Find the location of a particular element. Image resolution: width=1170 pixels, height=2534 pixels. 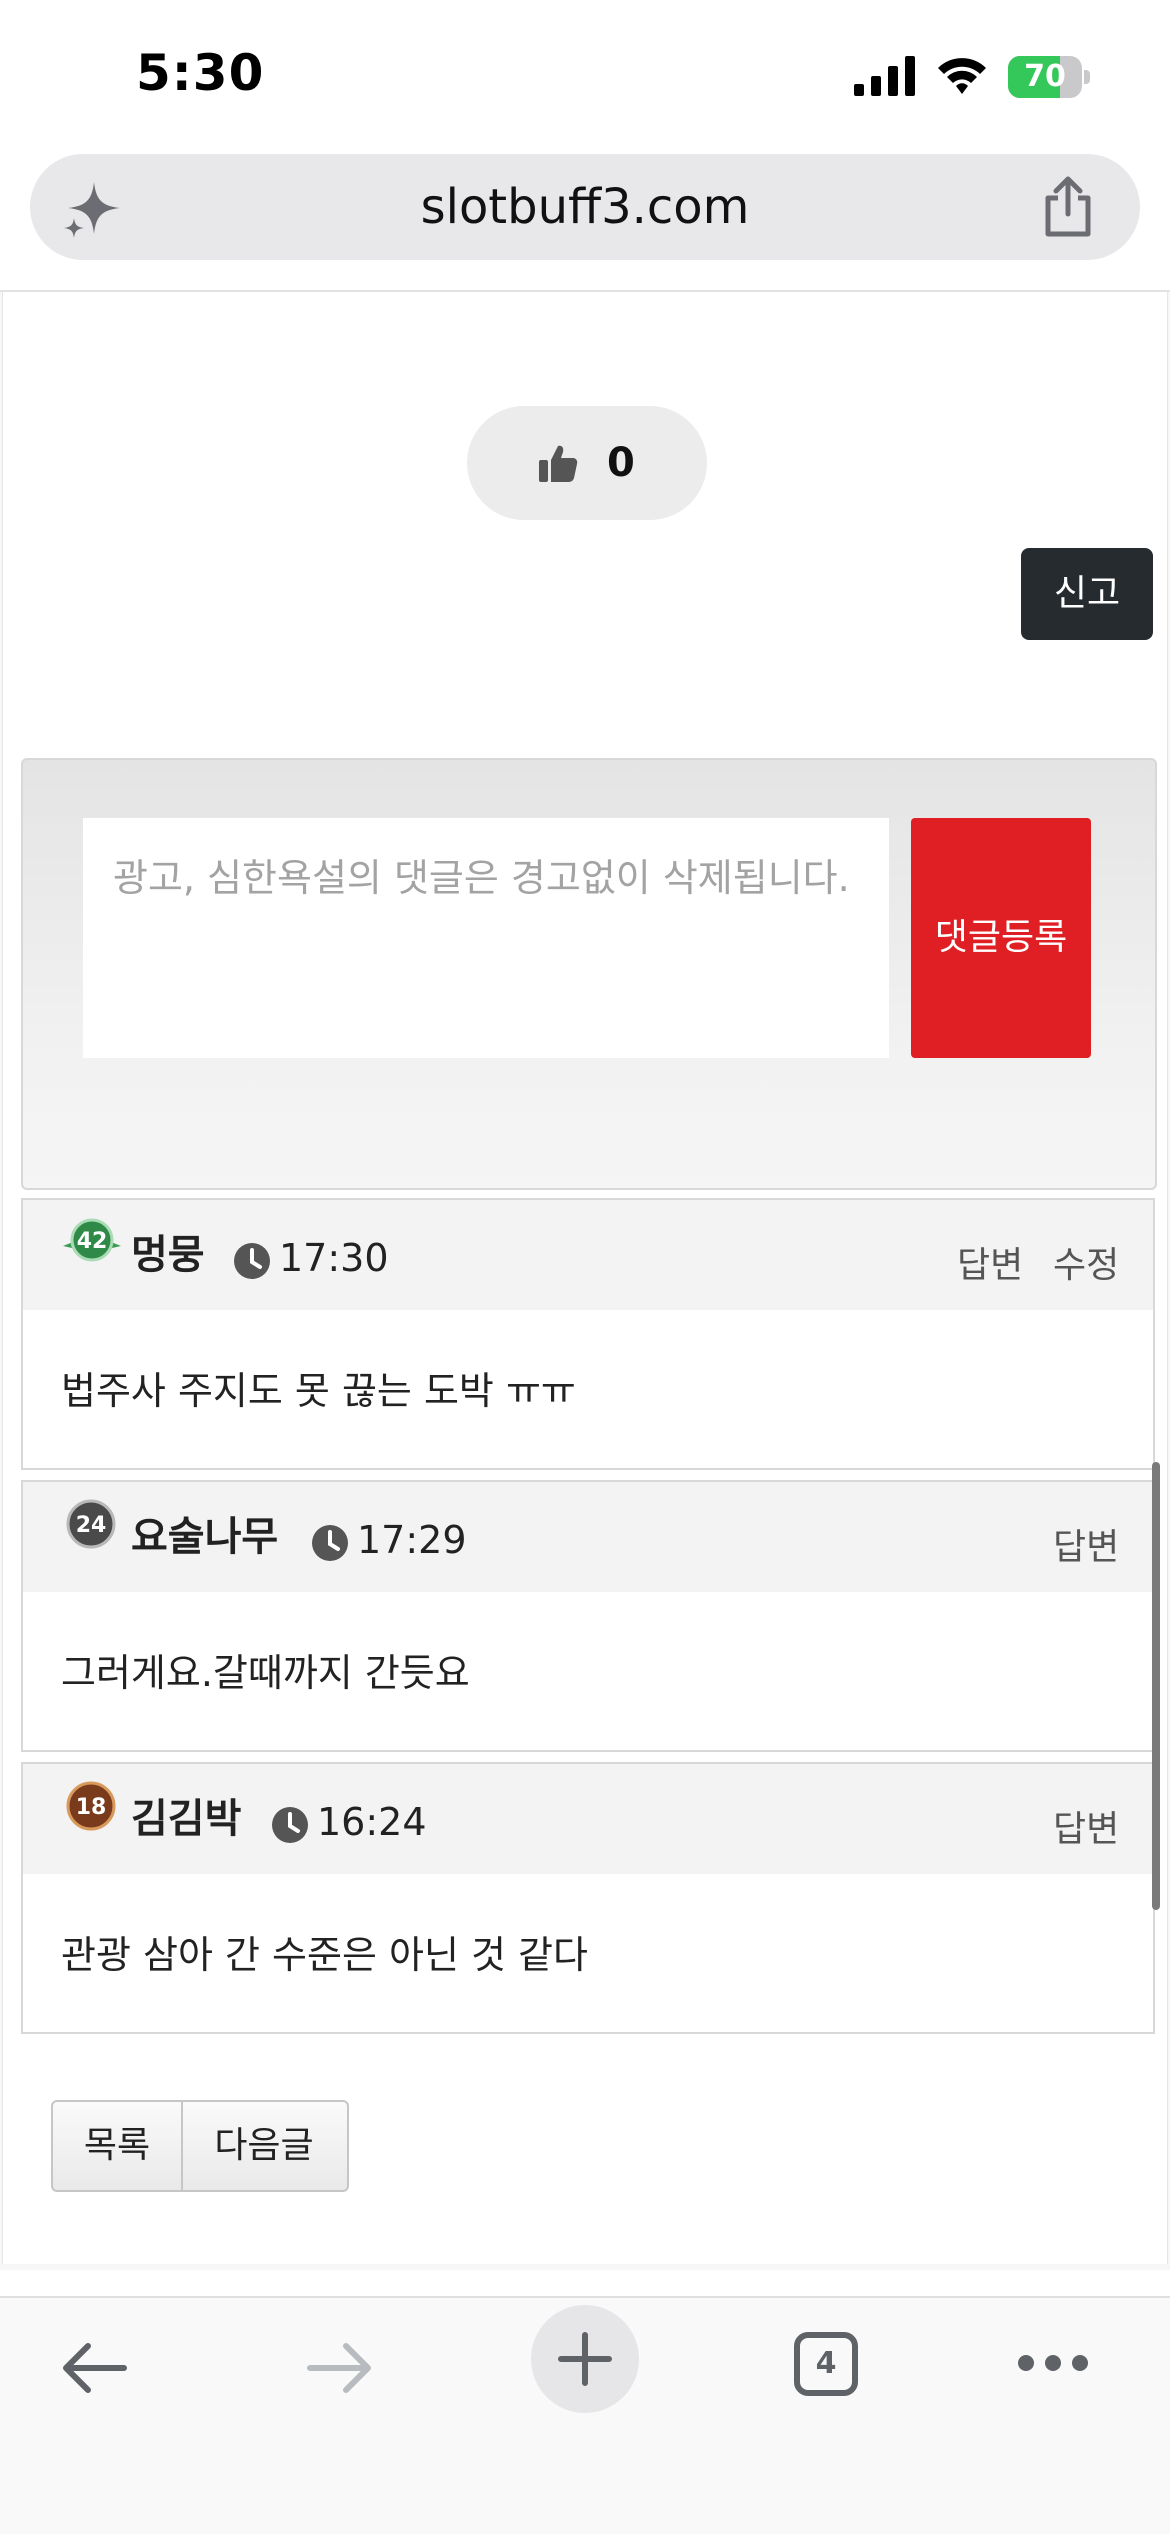

comment-time: 17:29 is located at coordinates (412, 1540).